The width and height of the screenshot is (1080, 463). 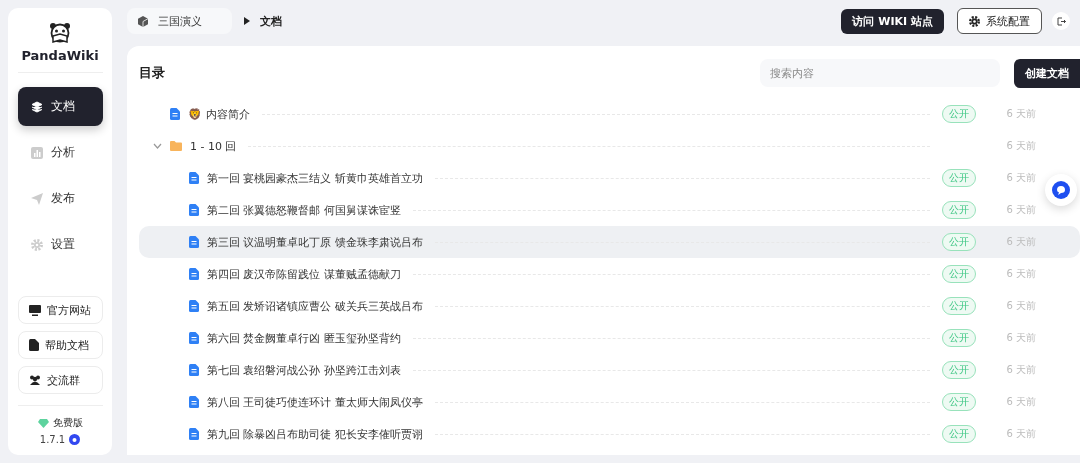 I want to click on caret-icon, so click(x=247, y=21).